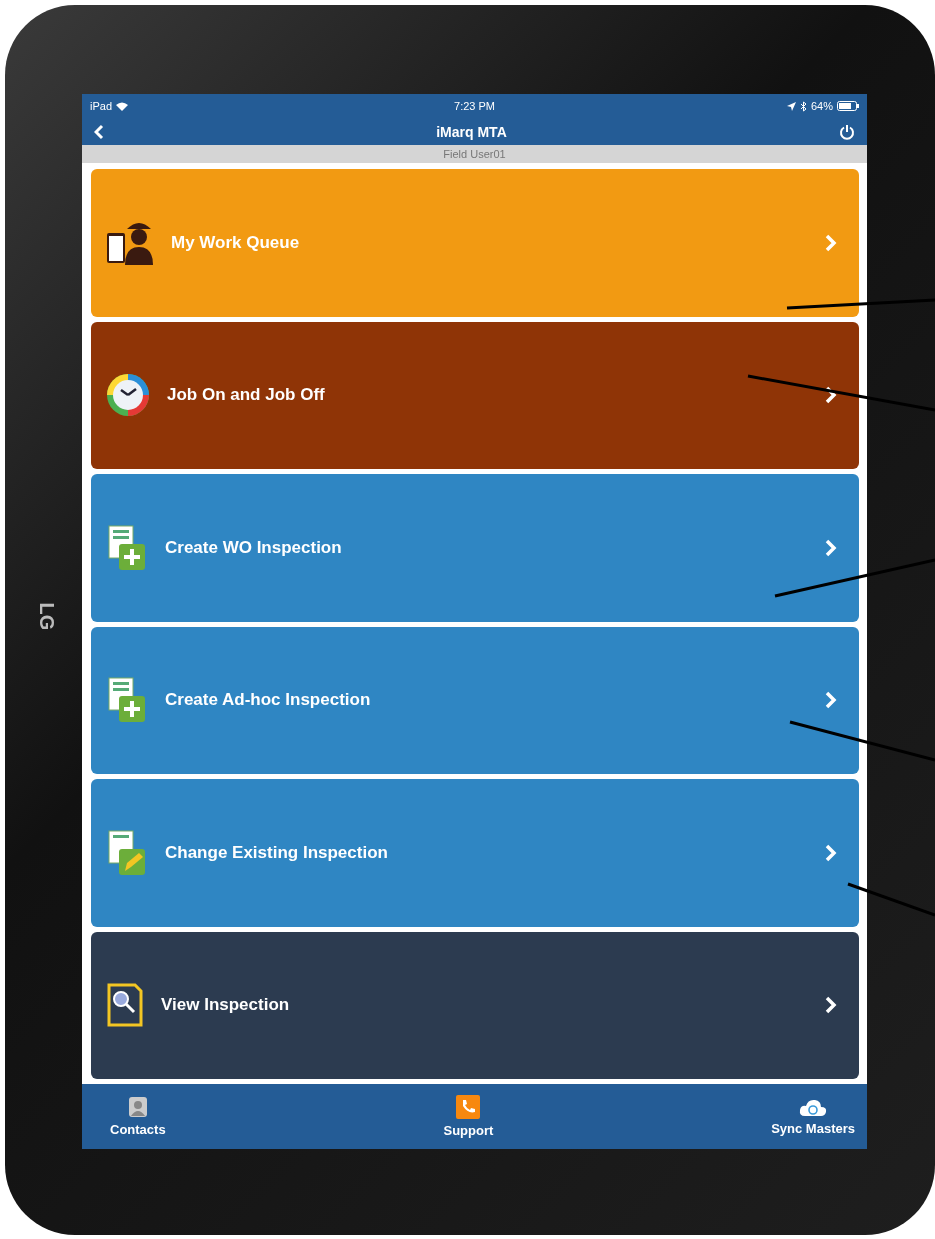 Image resolution: width=935 pixels, height=1239 pixels. I want to click on cloud-sync-icon, so click(813, 1107).